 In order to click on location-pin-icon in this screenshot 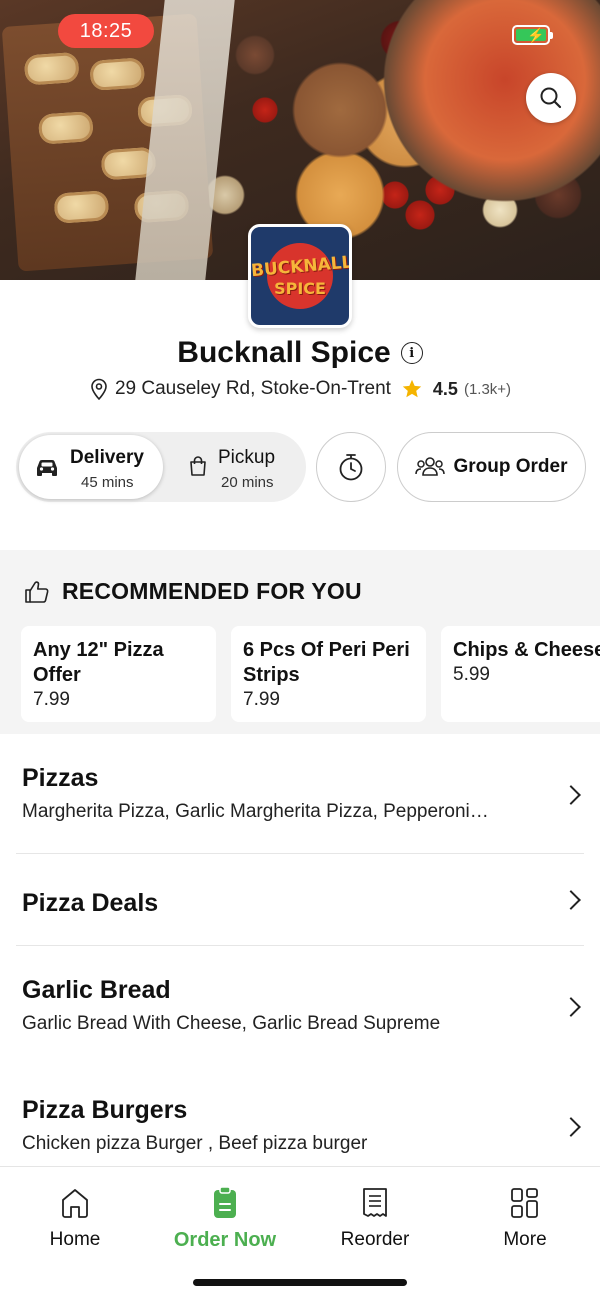, I will do `click(99, 389)`.